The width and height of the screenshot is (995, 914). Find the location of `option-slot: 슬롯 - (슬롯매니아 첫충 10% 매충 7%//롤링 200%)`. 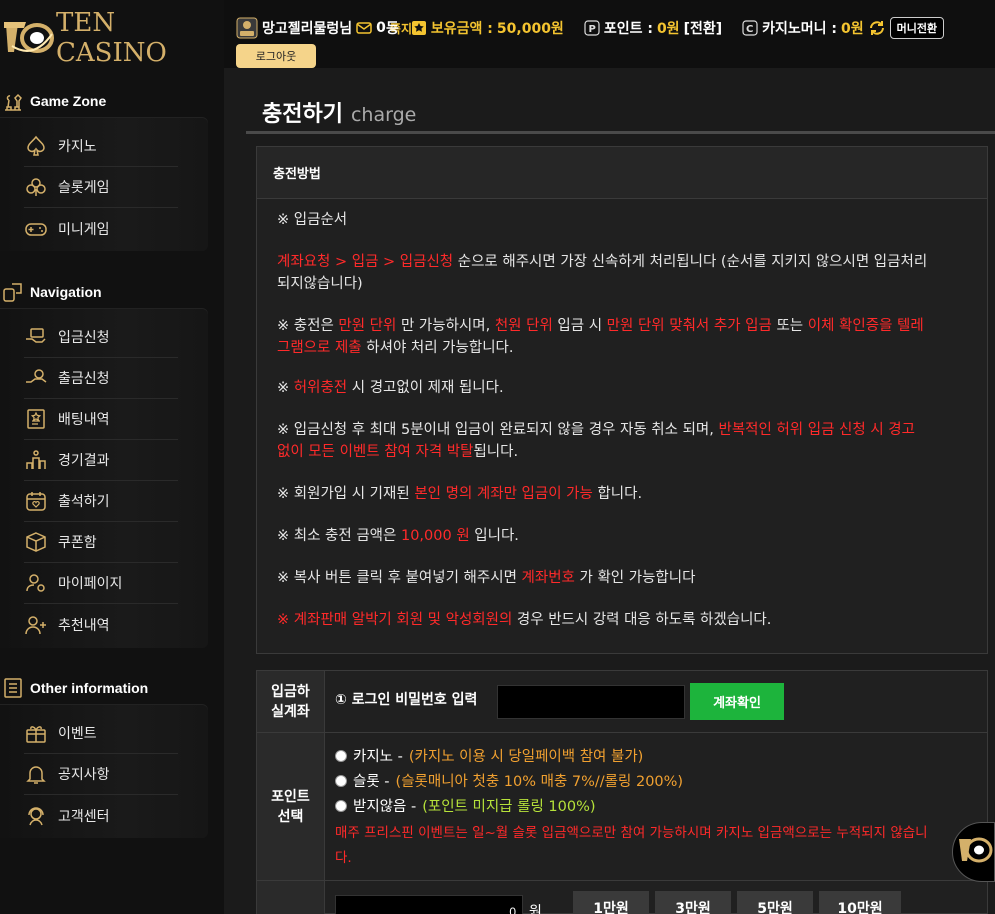

option-slot: 슬롯 - (슬롯매니아 첫충 10% 매충 7%//롤링 200%) is located at coordinates (509, 780).